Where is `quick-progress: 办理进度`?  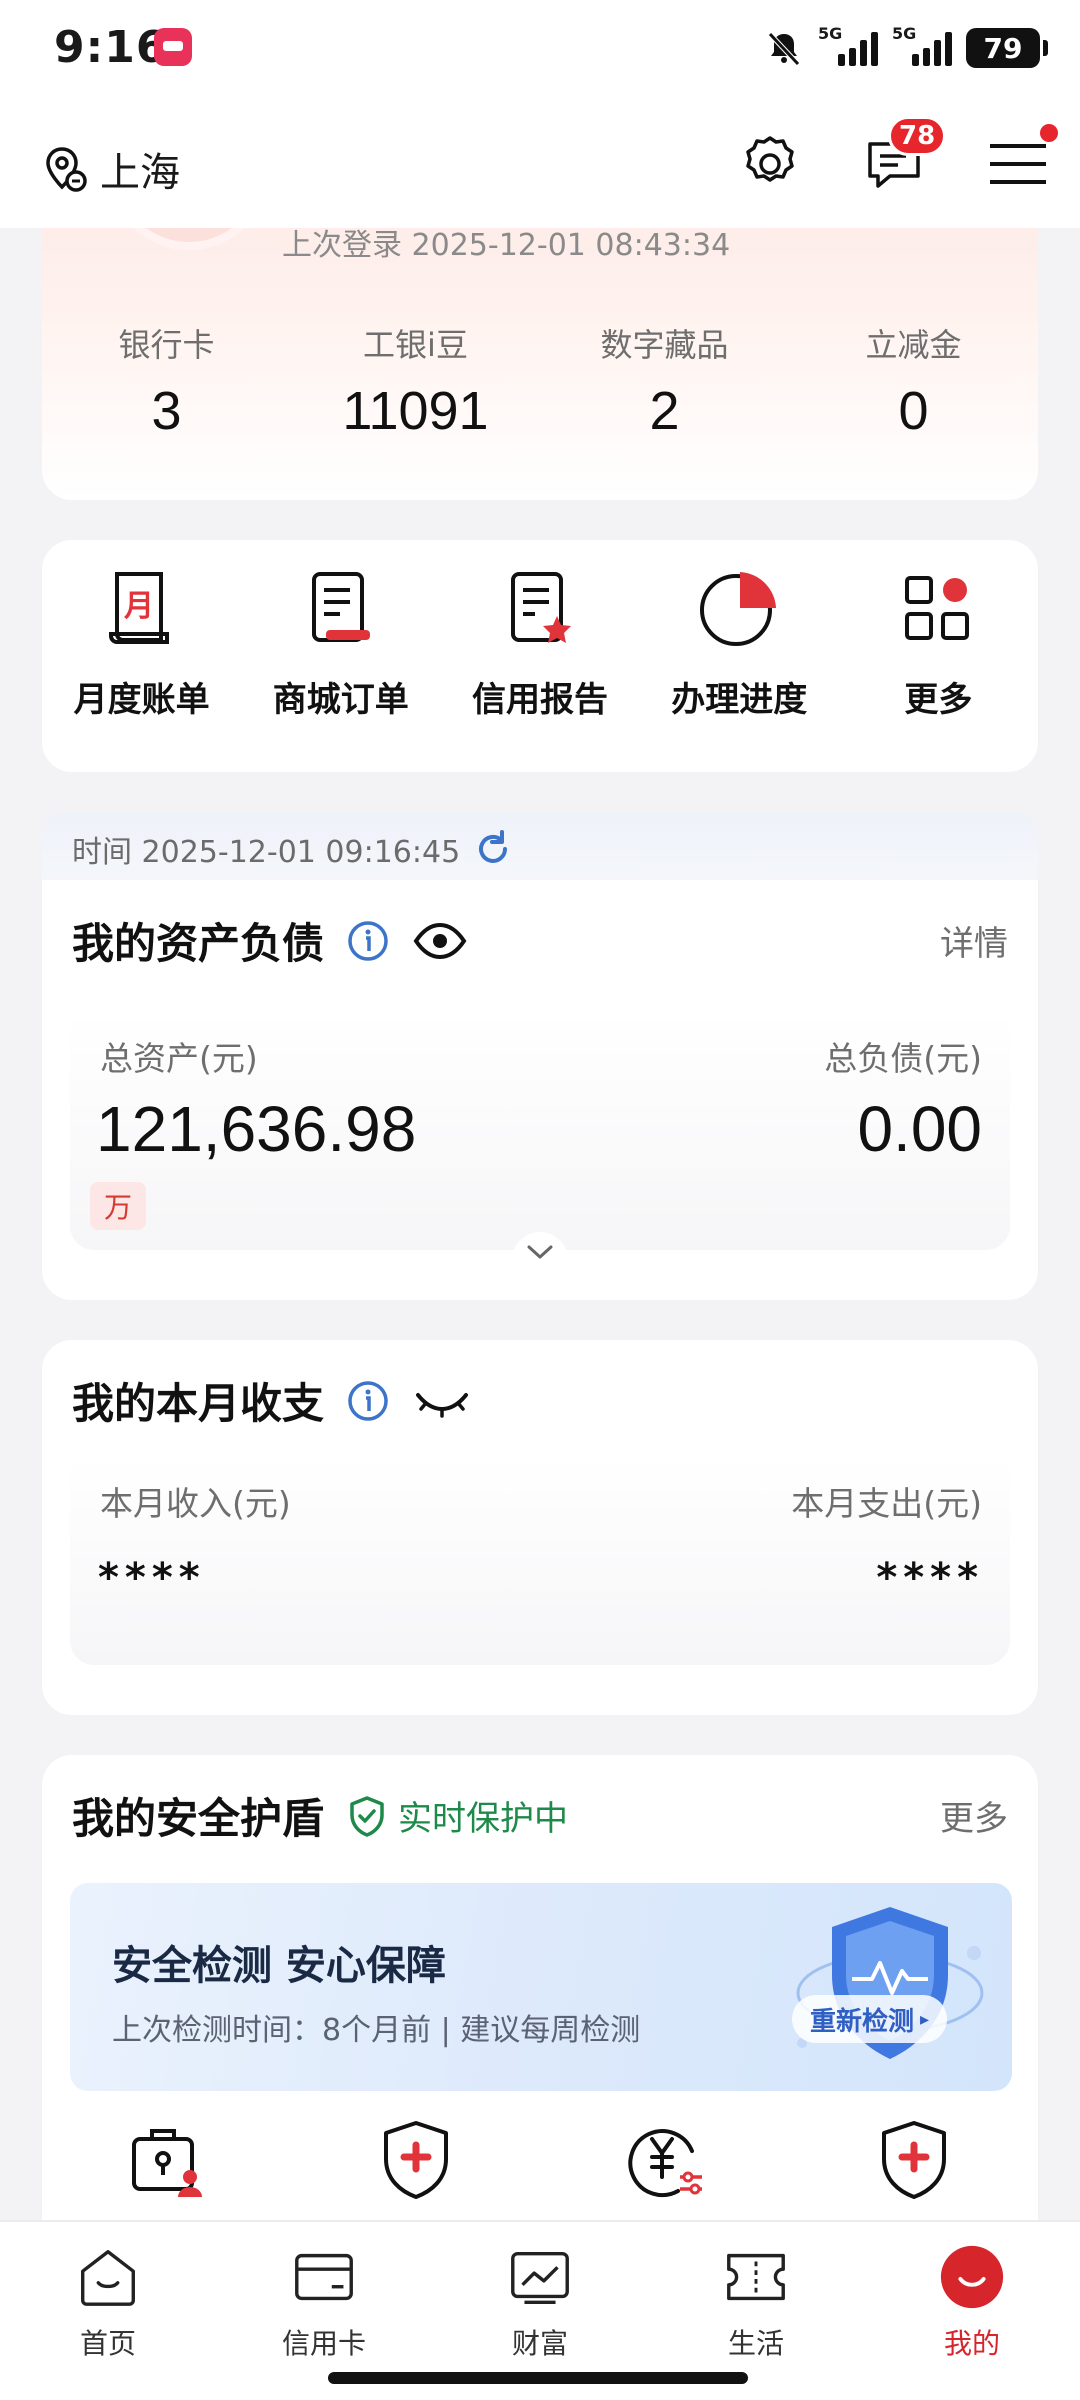
quick-progress: 办理进度 is located at coordinates (739, 668).